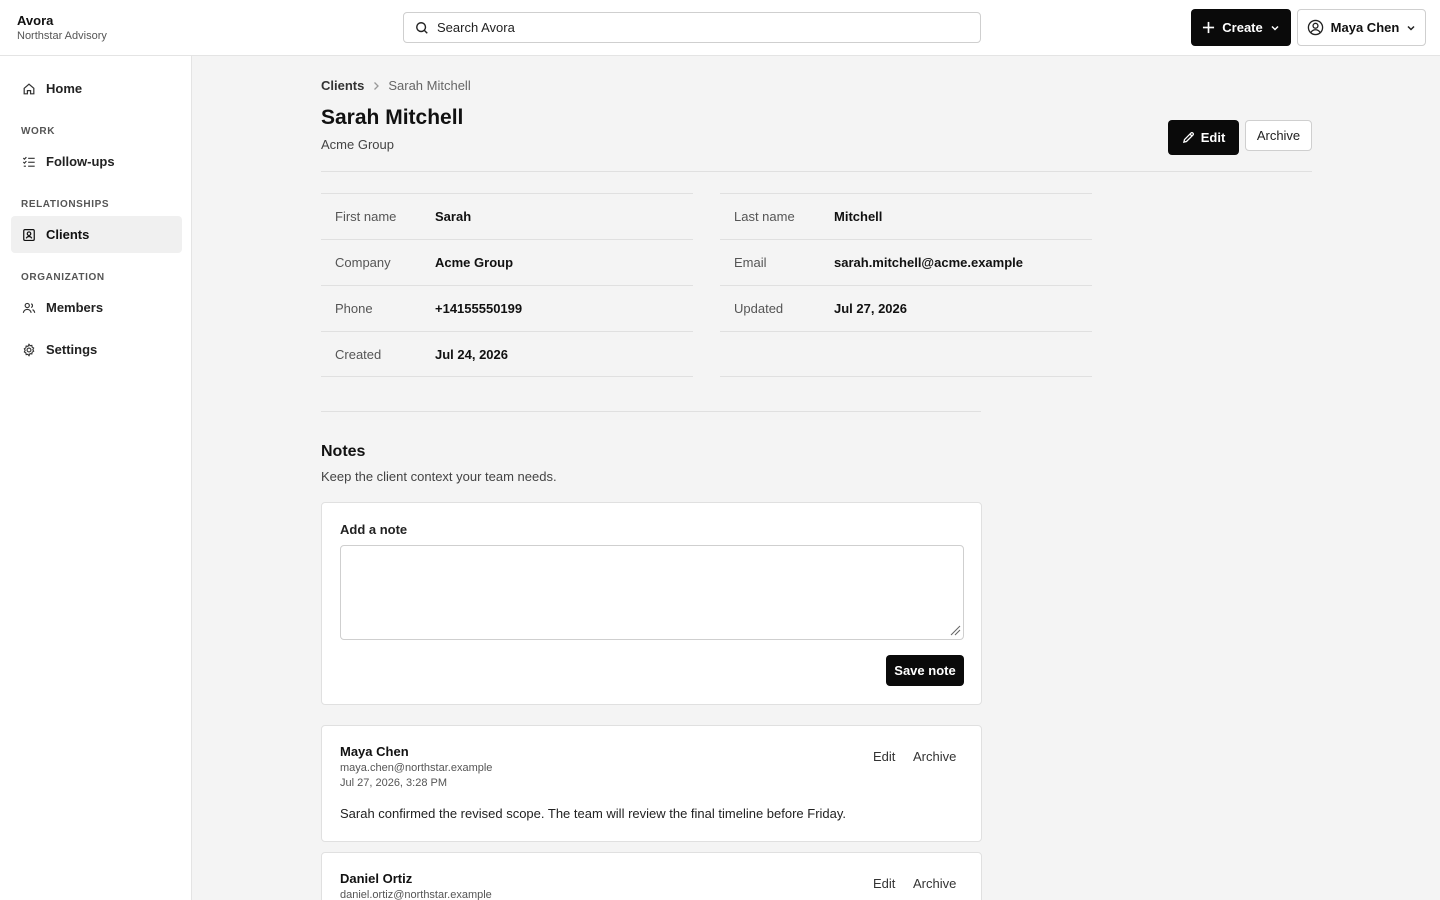 Image resolution: width=1440 pixels, height=900 pixels. What do you see at coordinates (65, 204) in the screenshot?
I see `sidebar-section-relationships: RELATIONSHIPS` at bounding box center [65, 204].